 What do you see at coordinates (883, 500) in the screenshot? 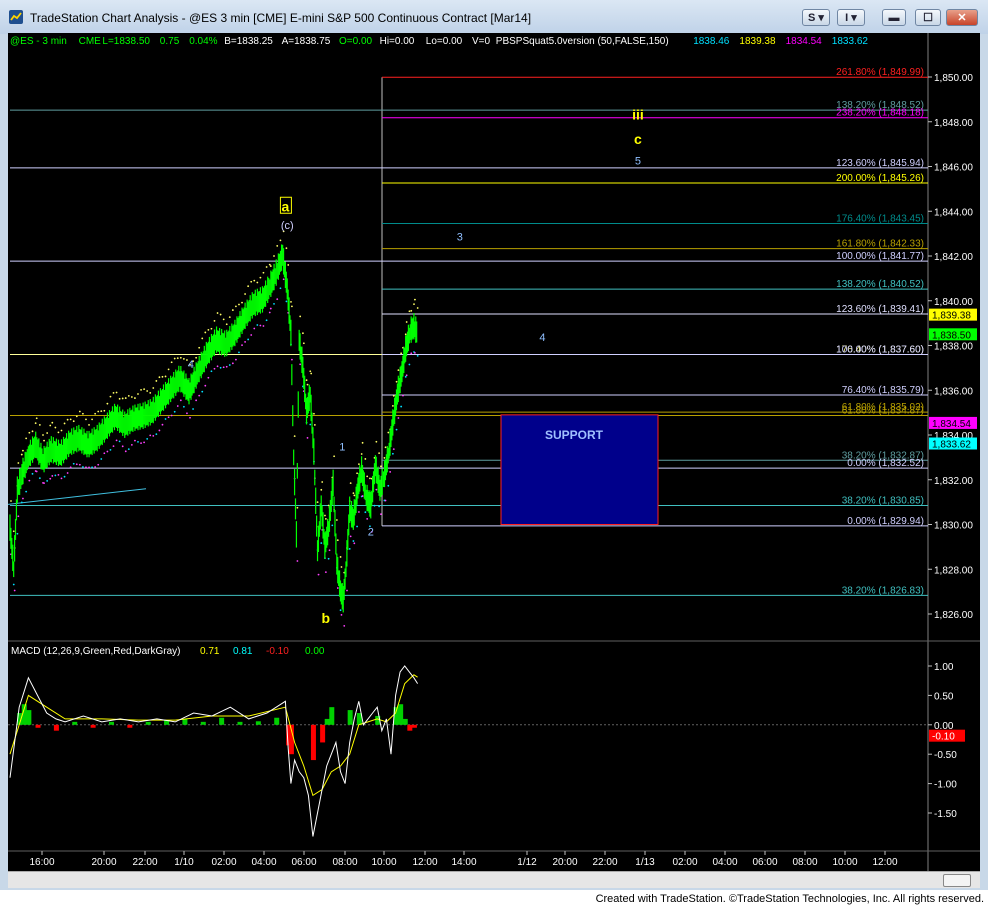
I see `fib-level-label: 38.20% (1,830.85)` at bounding box center [883, 500].